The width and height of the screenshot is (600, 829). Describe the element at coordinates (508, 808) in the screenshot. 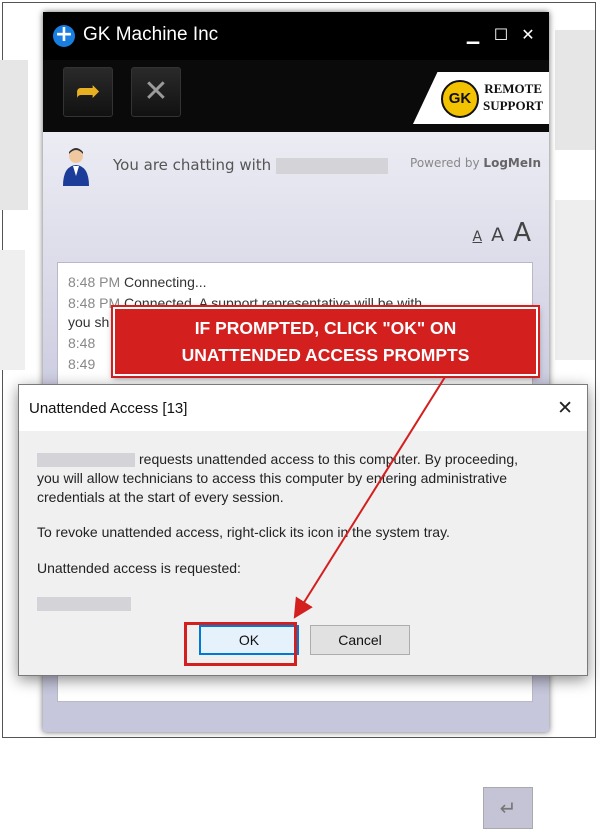

I see `send-button: ↵` at that location.